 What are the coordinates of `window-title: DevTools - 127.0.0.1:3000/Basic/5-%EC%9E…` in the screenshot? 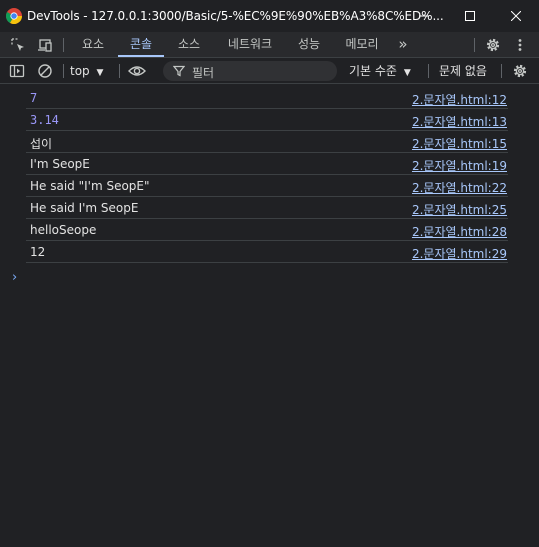 It's located at (235, 16).